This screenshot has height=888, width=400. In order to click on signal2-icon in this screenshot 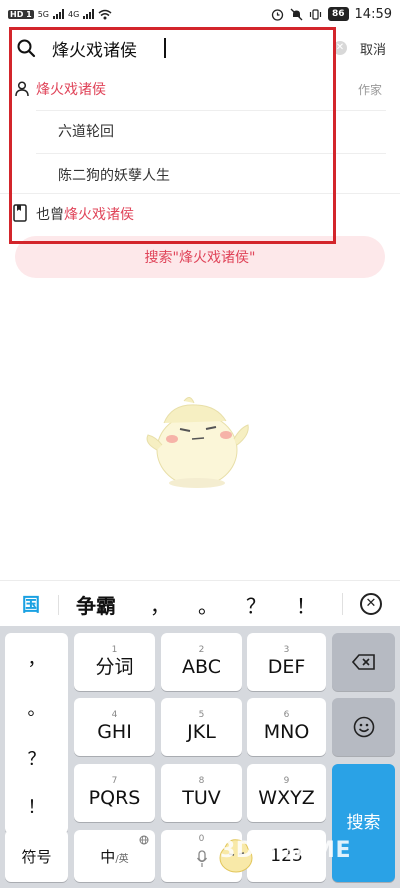, I will do `click(89, 14)`.